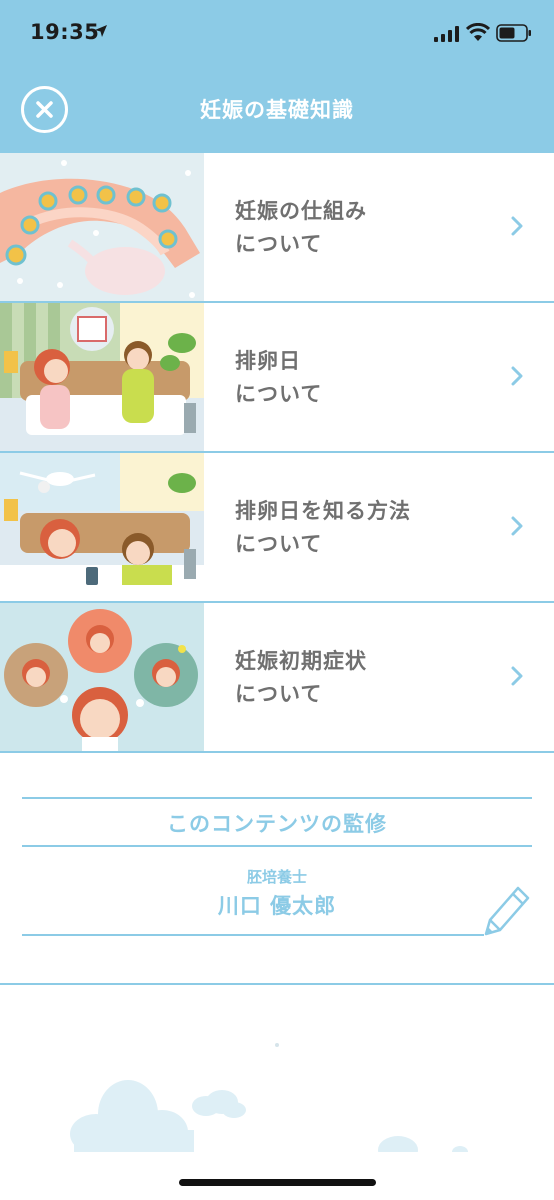 The width and height of the screenshot is (554, 1200). I want to click on how-to-know-ovulation-illustration, so click(102, 527).